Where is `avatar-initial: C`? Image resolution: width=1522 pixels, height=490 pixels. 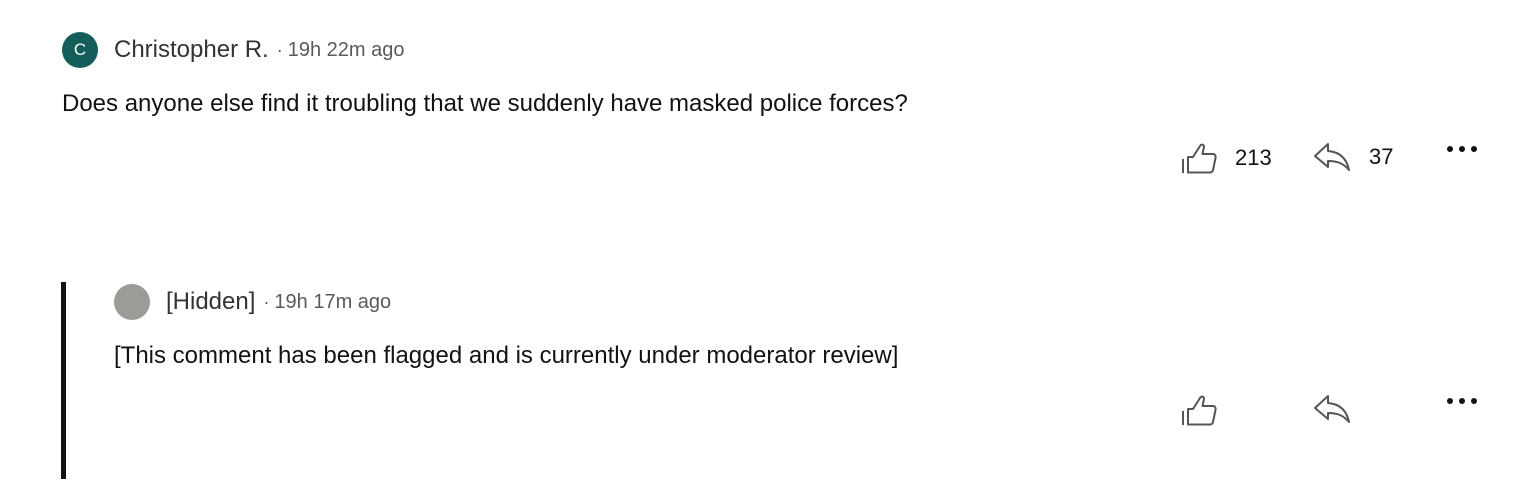
avatar-initial: C is located at coordinates (80, 49).